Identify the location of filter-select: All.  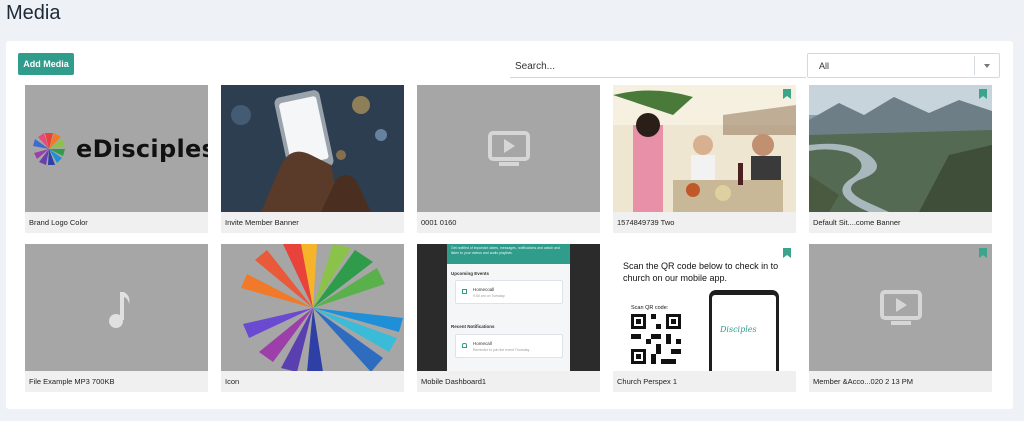
(903, 65).